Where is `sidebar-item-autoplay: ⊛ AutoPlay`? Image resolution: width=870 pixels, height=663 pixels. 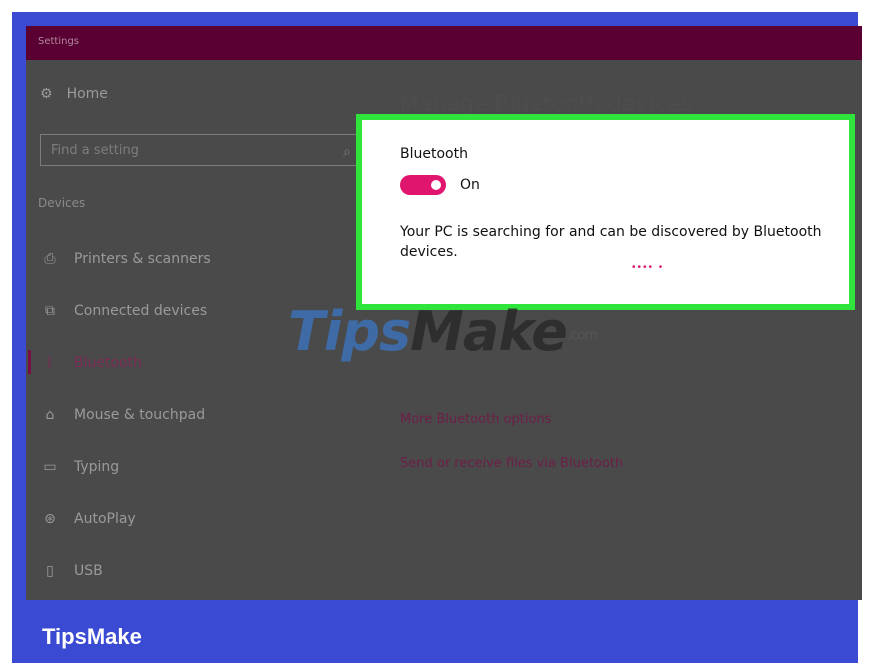
sidebar-item-autoplay: ⊛ AutoPlay is located at coordinates (88, 519).